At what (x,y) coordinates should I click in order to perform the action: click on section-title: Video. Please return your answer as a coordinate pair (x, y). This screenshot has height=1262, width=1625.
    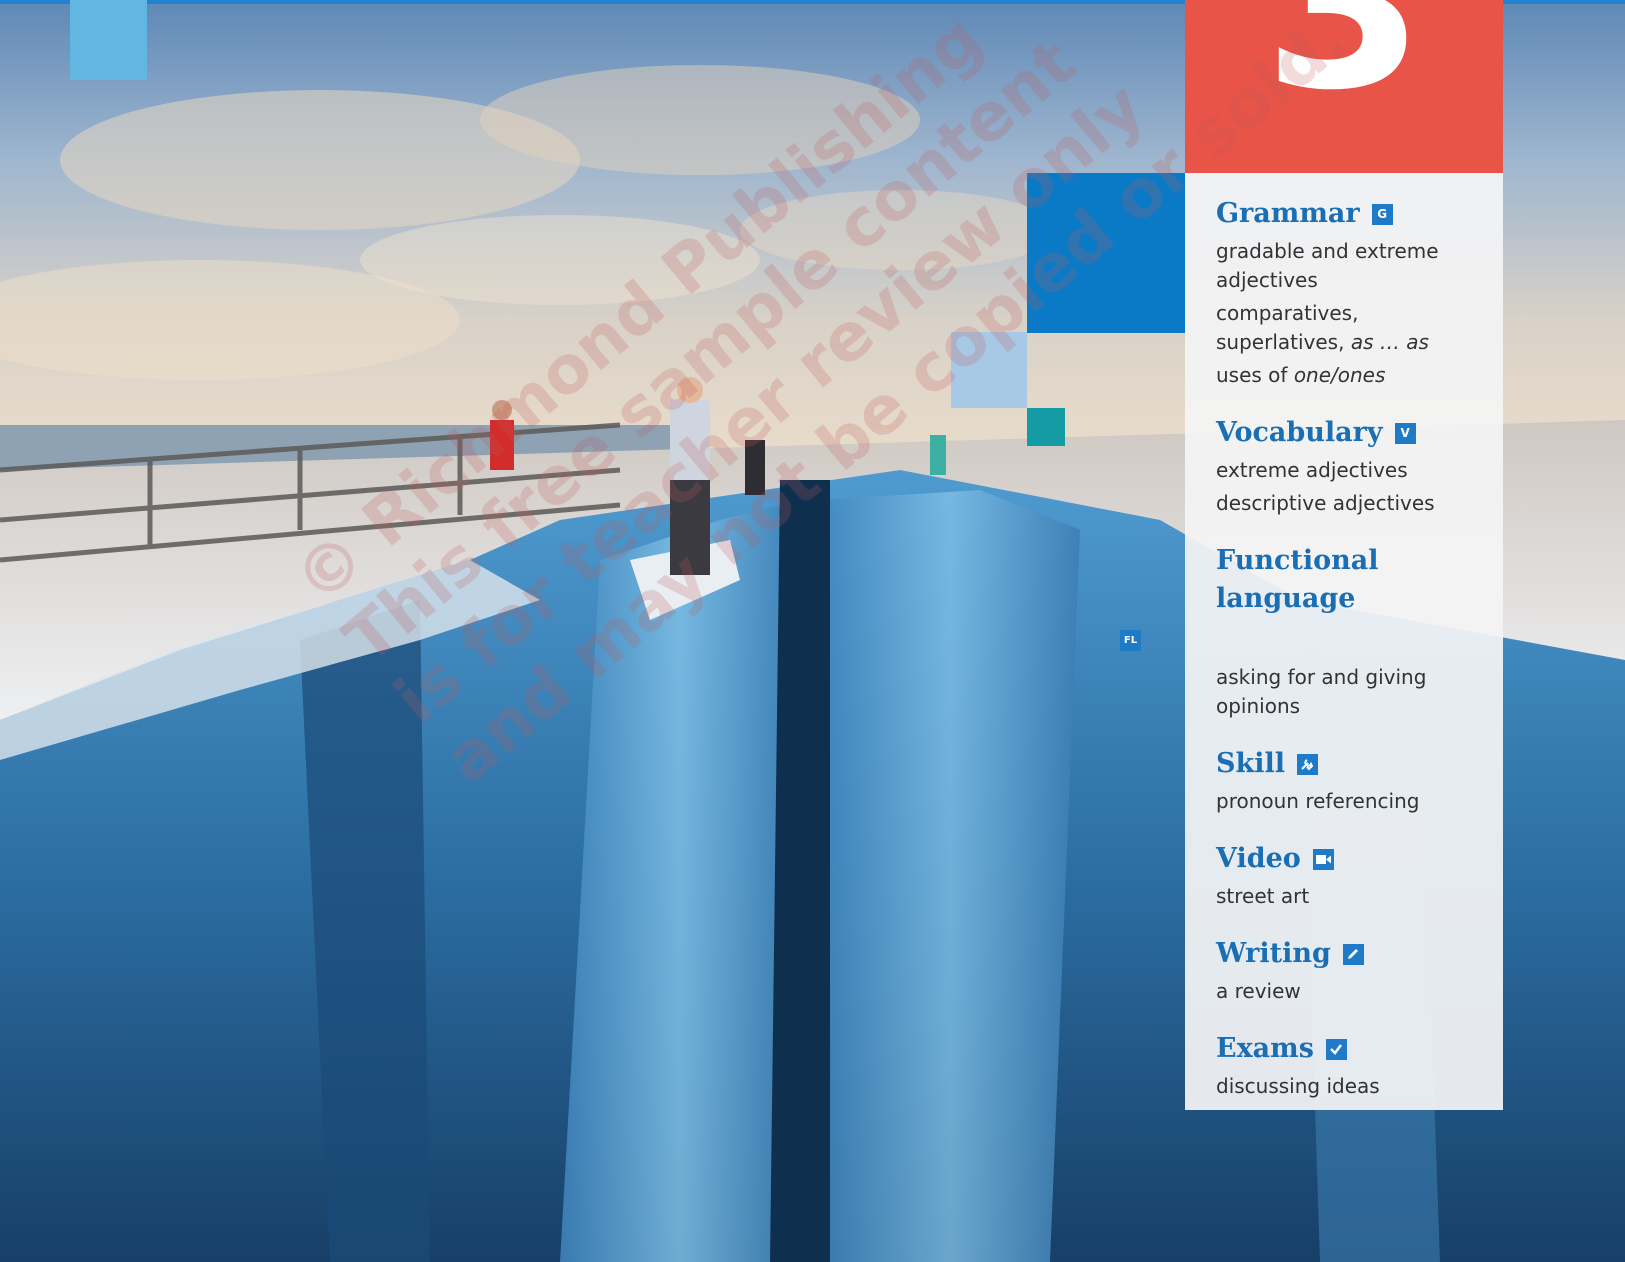
    Looking at the image, I should click on (1258, 858).